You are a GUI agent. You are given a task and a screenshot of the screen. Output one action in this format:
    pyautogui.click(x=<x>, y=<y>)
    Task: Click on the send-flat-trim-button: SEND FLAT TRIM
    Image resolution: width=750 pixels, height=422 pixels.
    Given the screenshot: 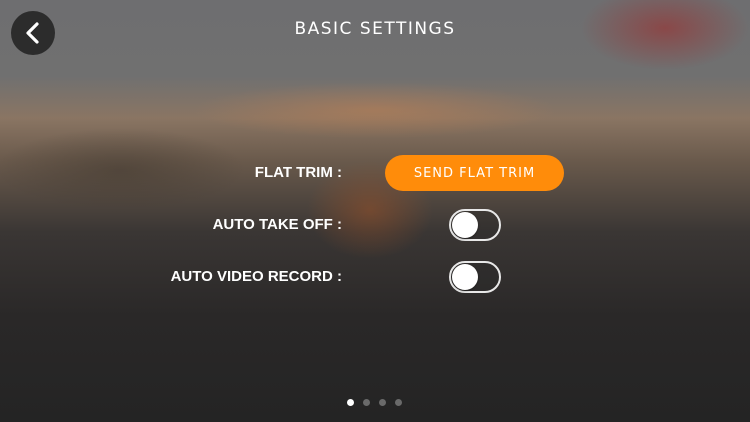 What is the action you would take?
    pyautogui.click(x=474, y=173)
    